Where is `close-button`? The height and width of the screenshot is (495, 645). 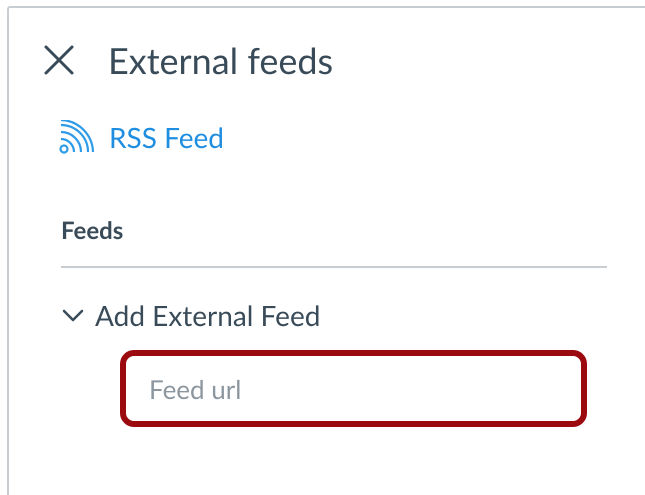
close-button is located at coordinates (59, 60).